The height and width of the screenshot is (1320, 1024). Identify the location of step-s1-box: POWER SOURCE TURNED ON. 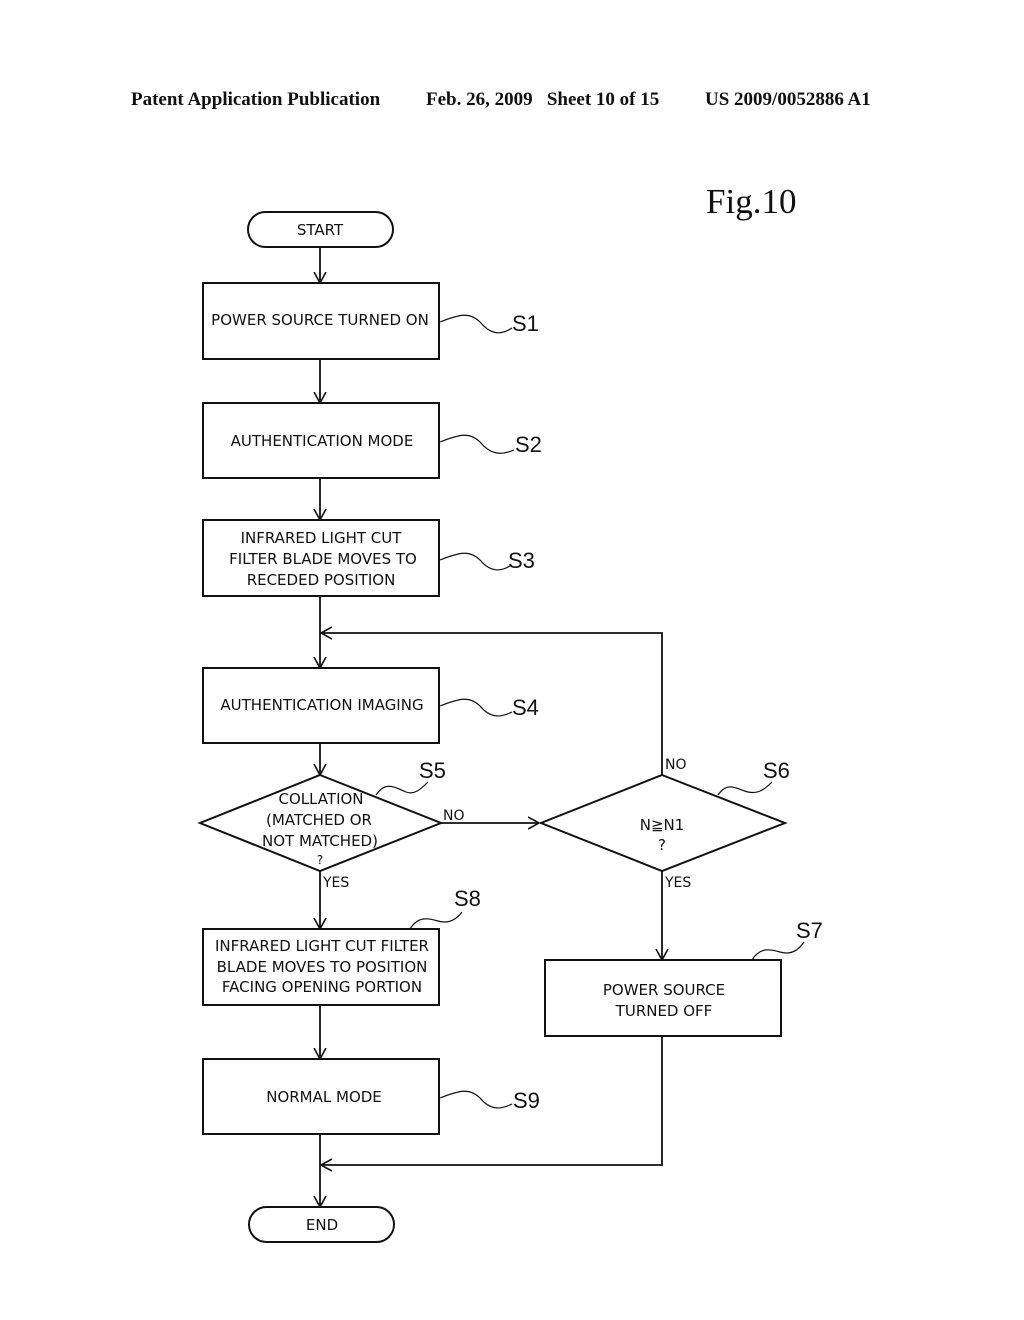
(321, 321).